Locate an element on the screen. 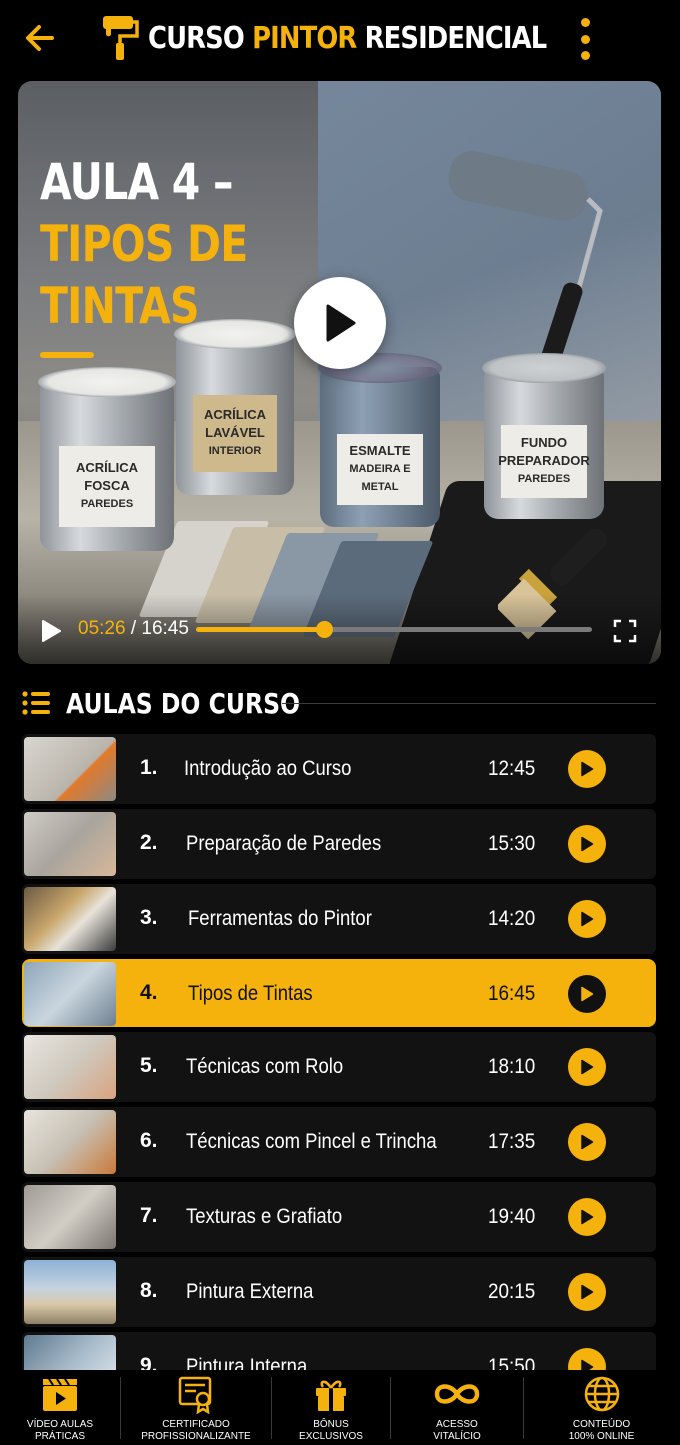 Image resolution: width=680 pixels, height=1445 pixels. title-part1: CURSO is located at coordinates (196, 38).